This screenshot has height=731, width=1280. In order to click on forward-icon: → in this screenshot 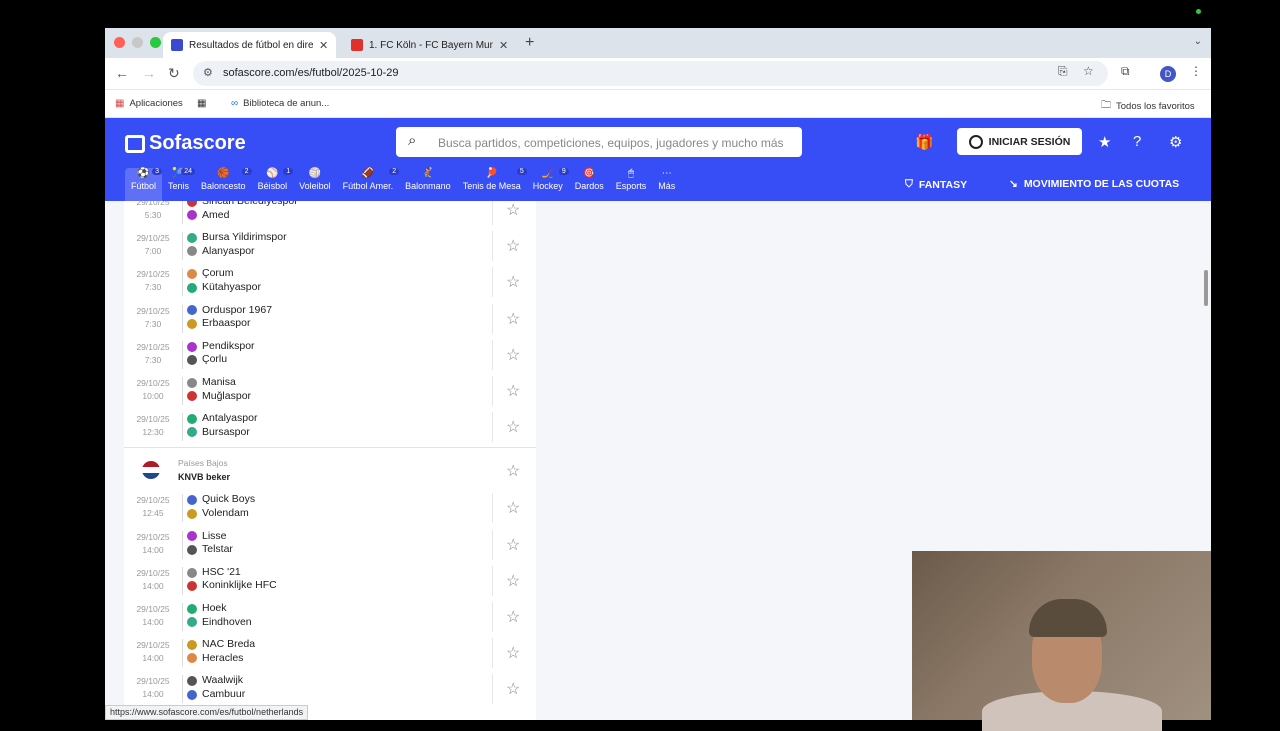, I will do `click(149, 73)`.